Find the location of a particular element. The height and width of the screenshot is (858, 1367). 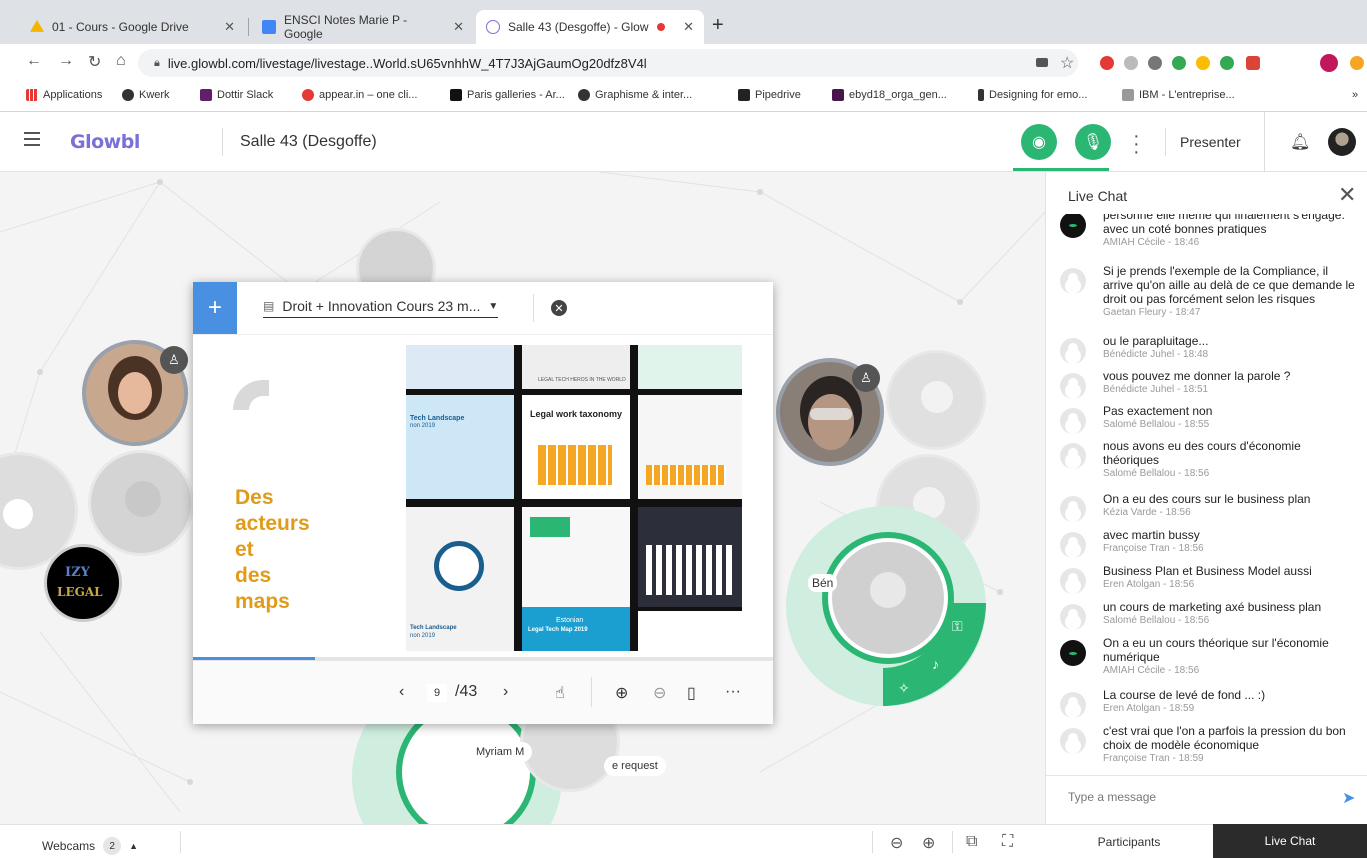

previous-page-button: ‹ is located at coordinates (401, 692).